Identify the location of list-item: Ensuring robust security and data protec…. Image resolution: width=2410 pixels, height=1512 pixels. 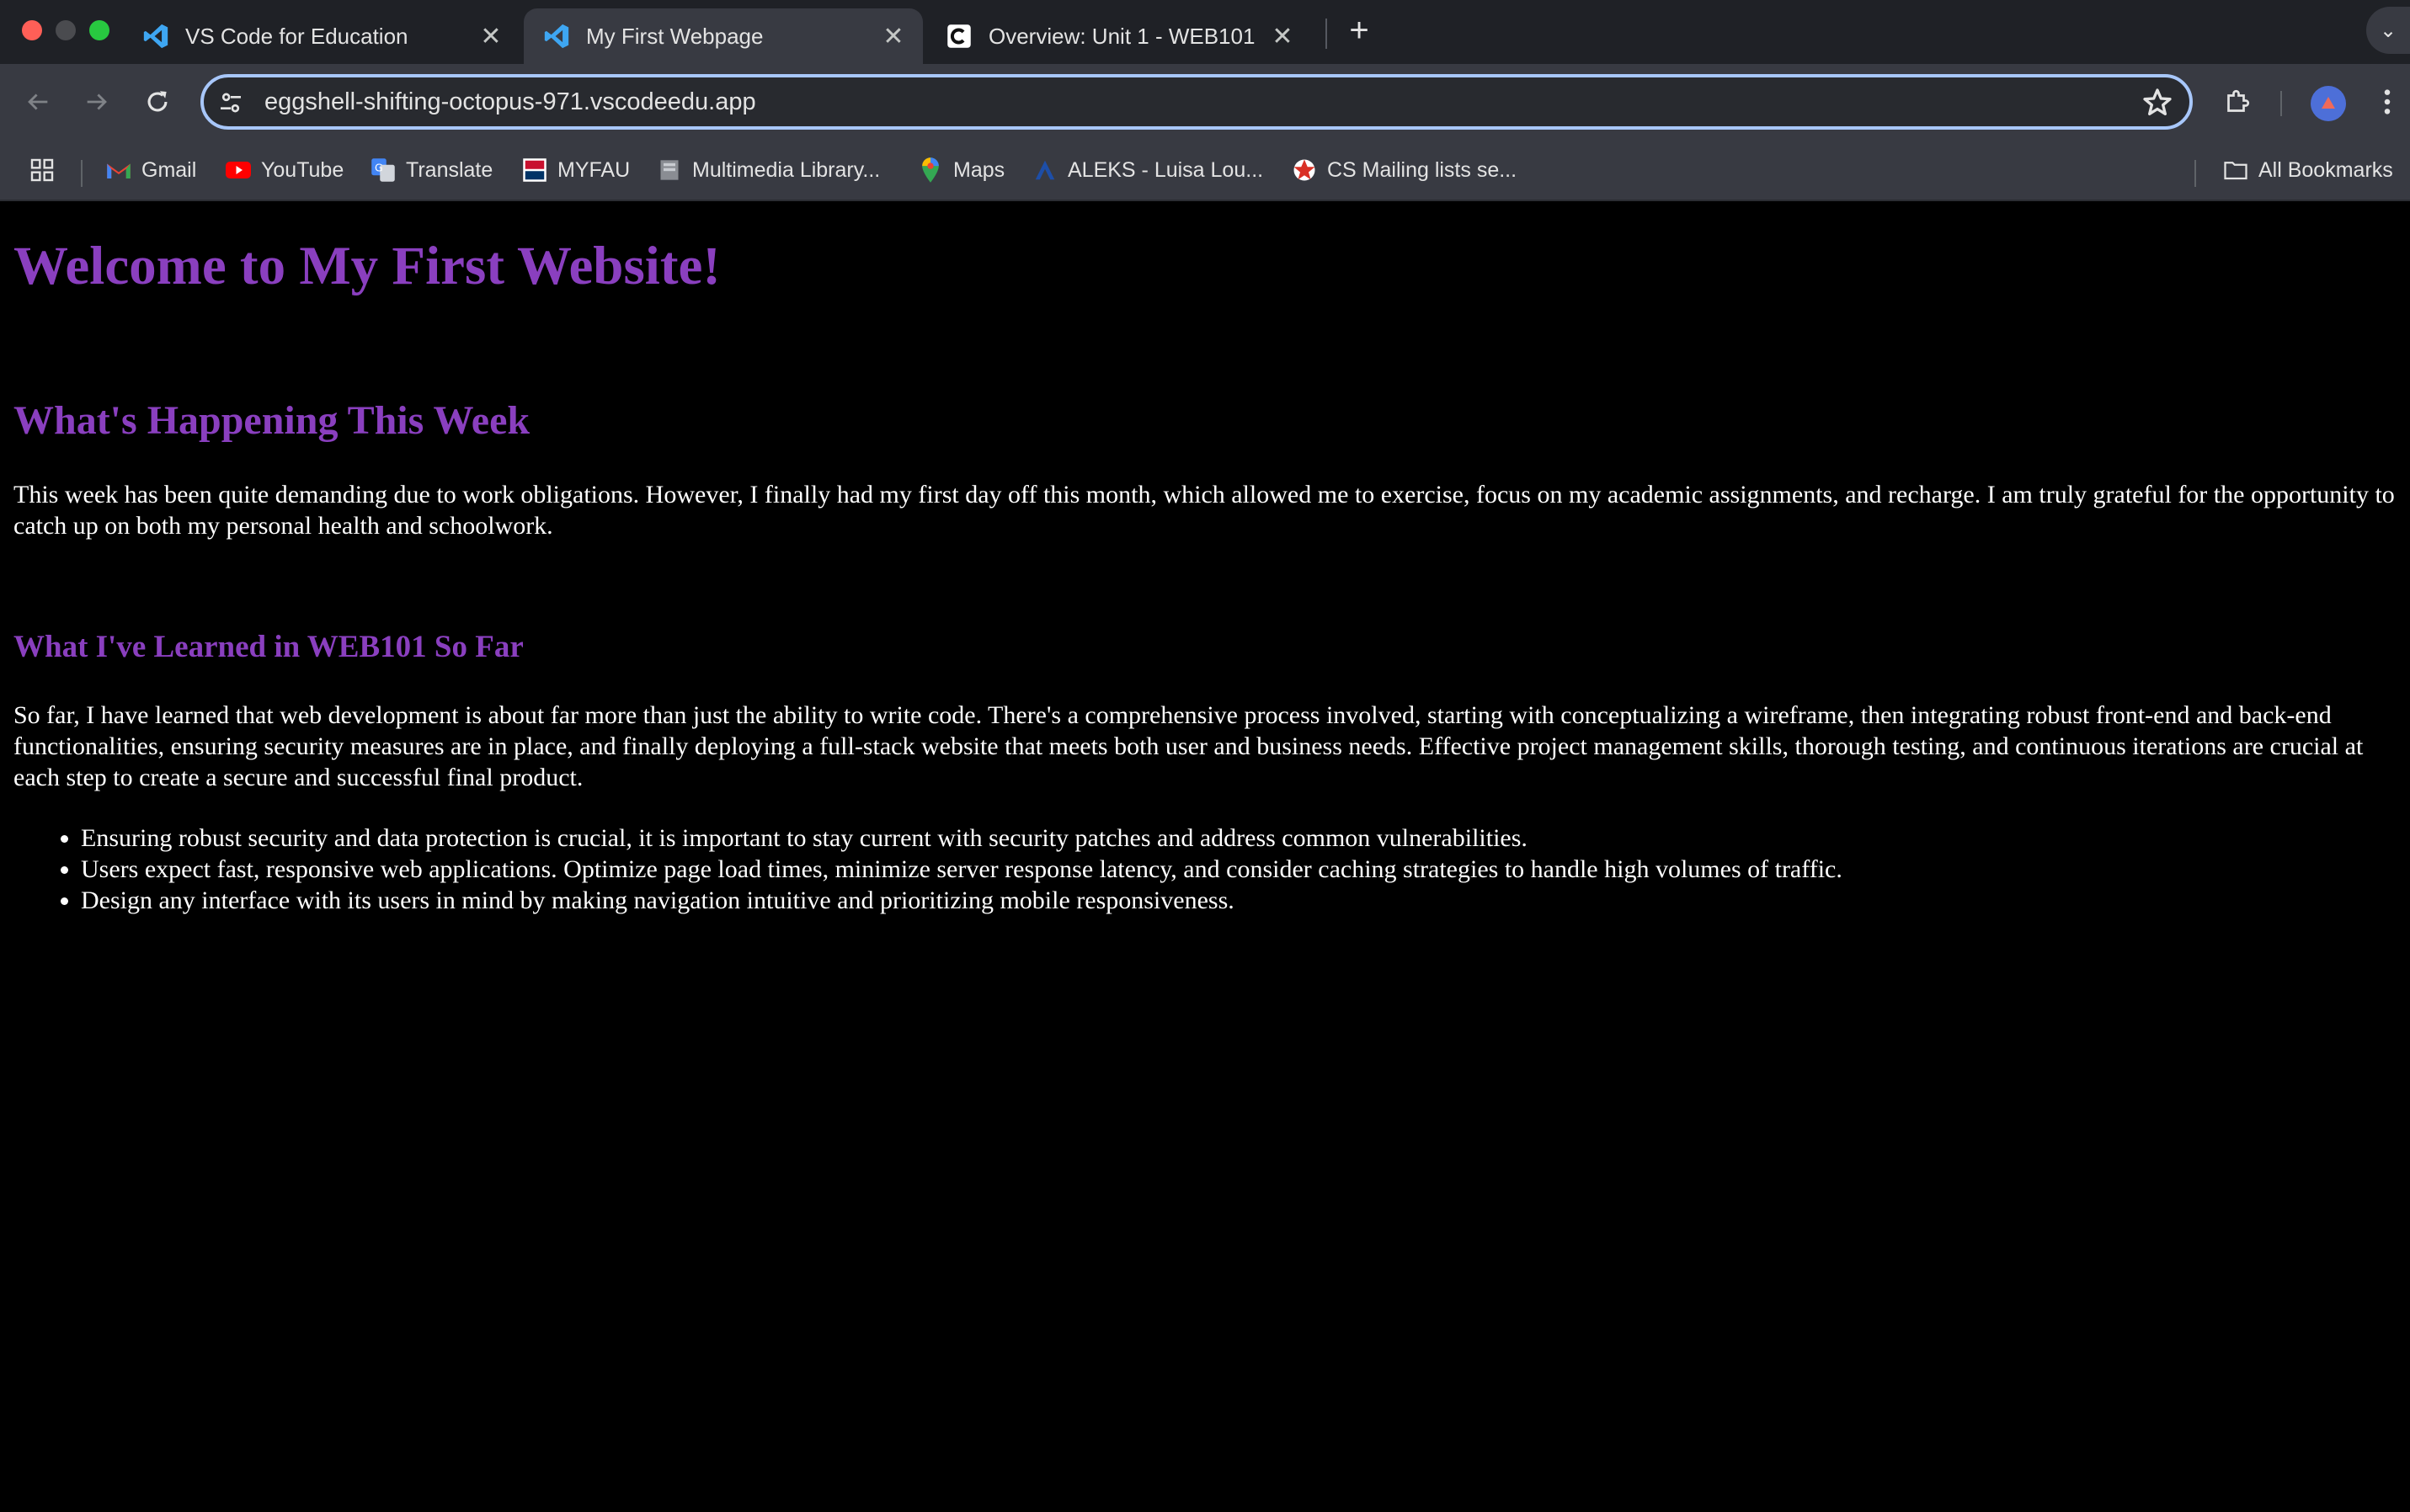
(1234, 839).